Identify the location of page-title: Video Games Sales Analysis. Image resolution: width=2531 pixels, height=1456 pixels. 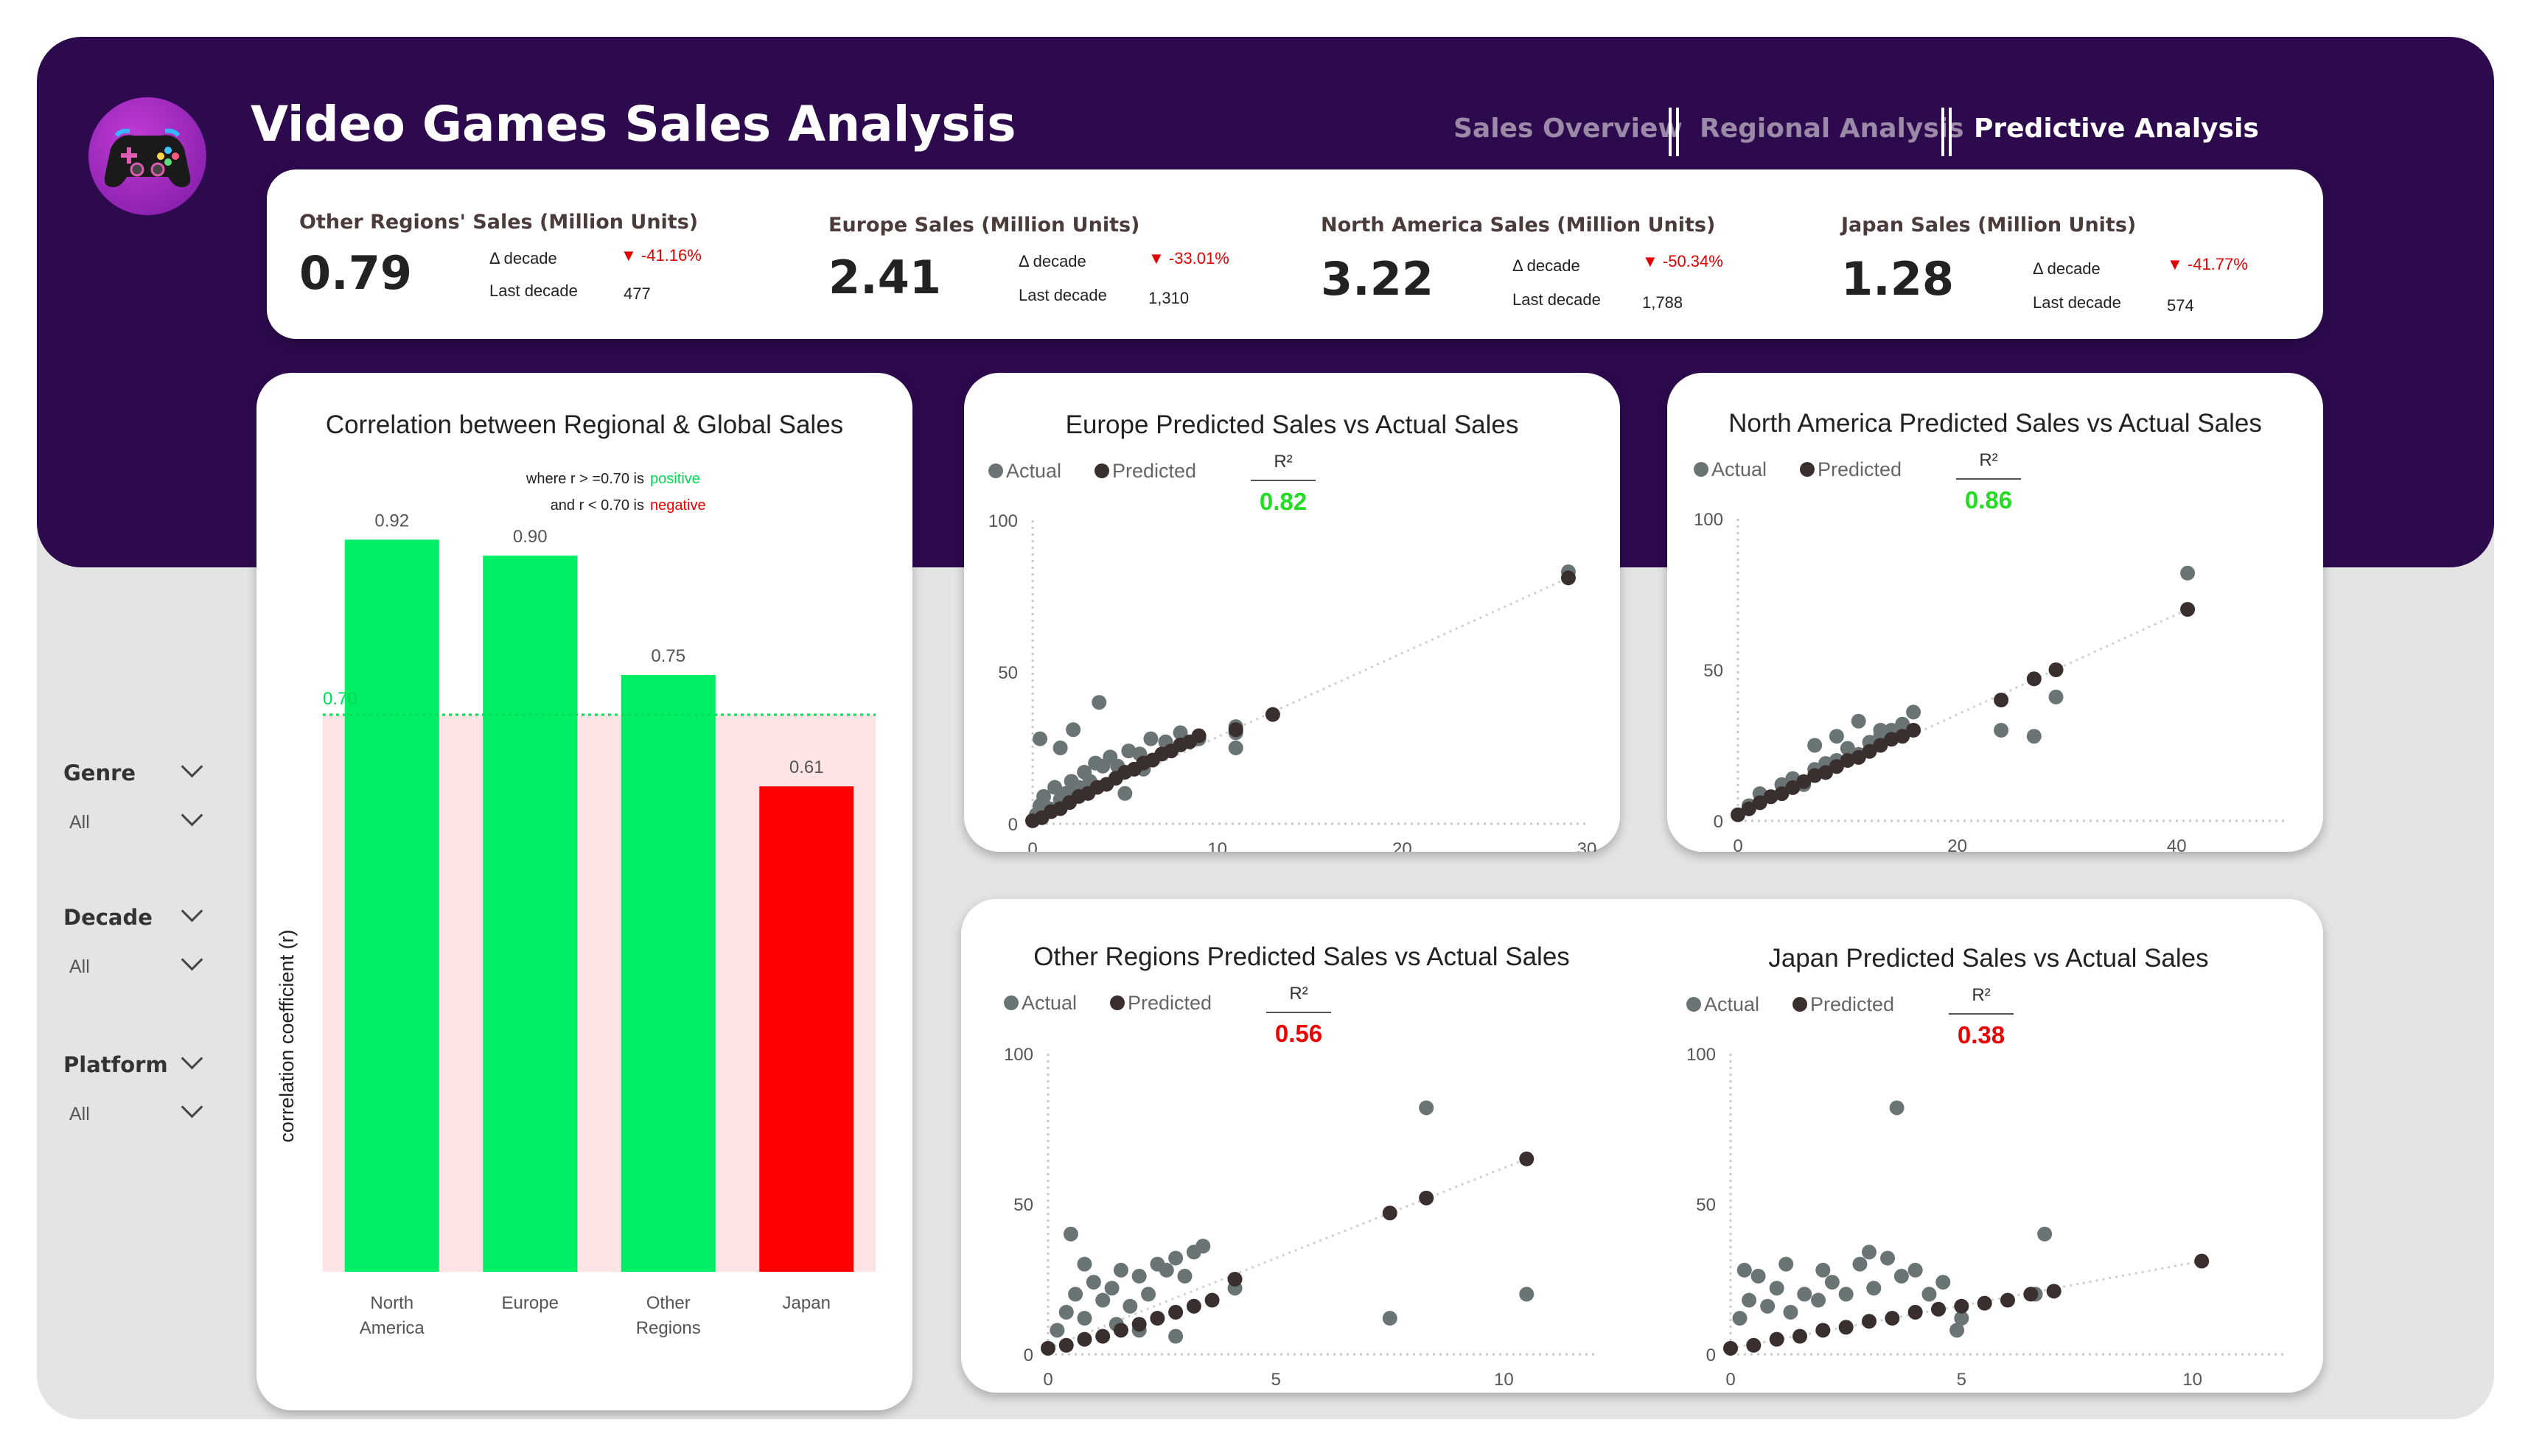
(633, 124).